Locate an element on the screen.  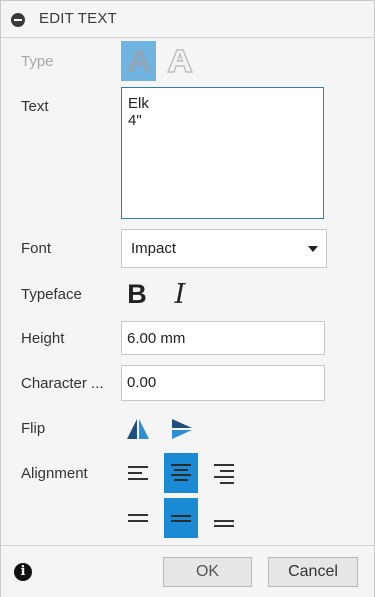
italic-button: I is located at coordinates (180, 294).